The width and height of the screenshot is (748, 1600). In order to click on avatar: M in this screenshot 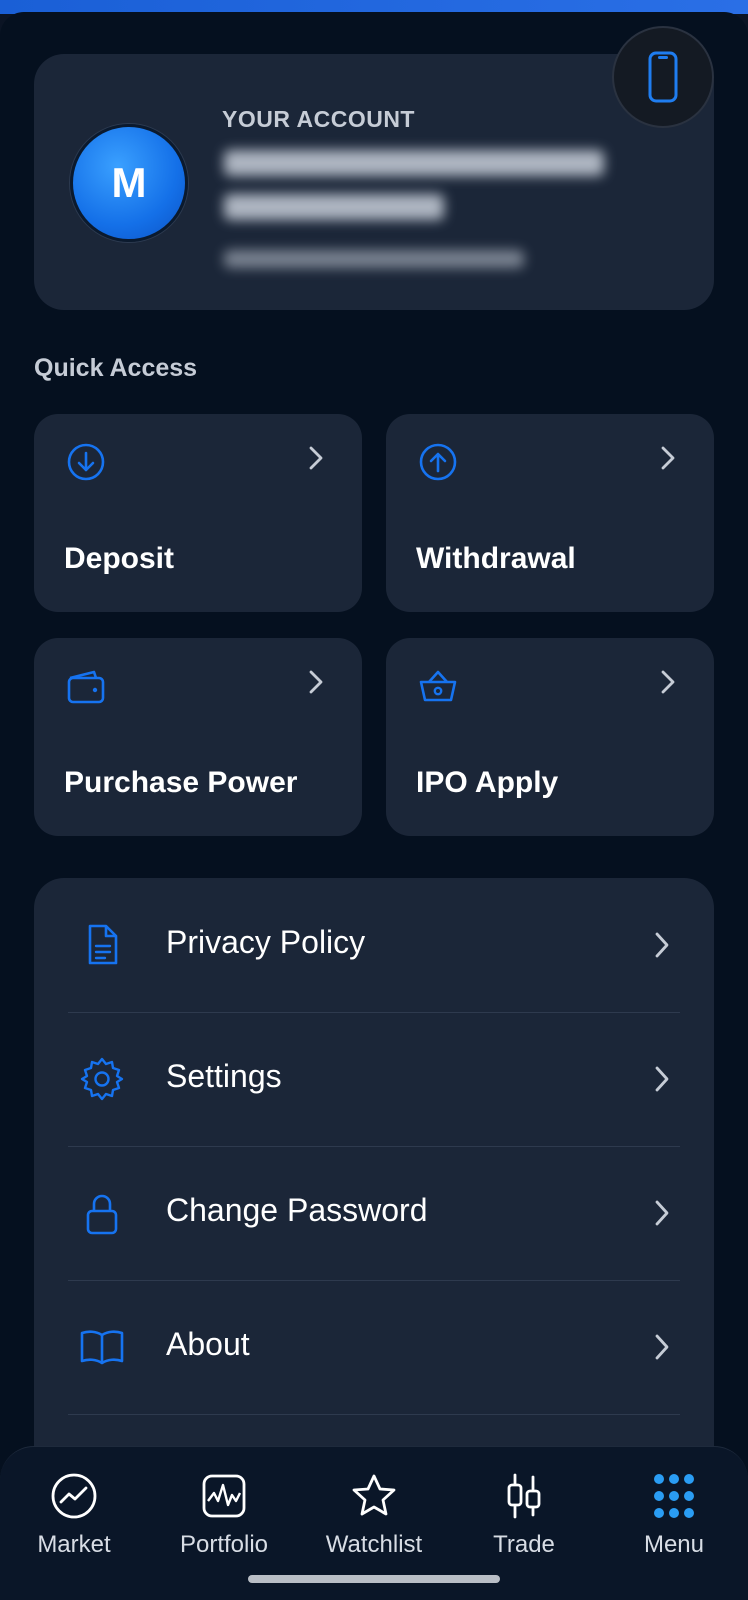, I will do `click(129, 183)`.